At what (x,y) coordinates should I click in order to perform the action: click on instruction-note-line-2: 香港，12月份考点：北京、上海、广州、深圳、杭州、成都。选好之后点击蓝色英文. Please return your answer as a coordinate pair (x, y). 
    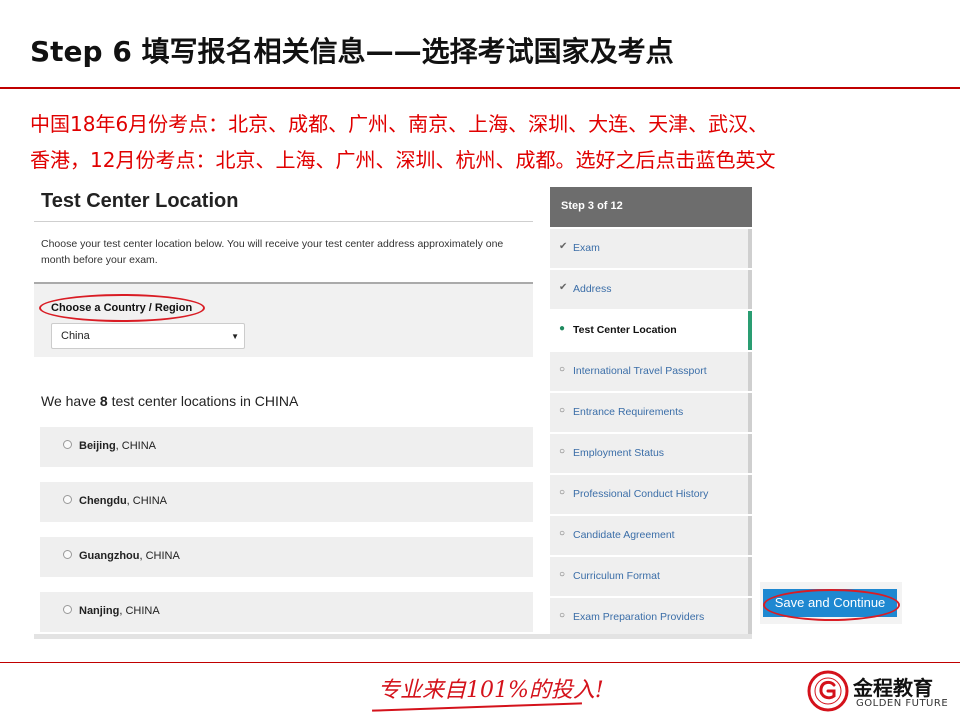
    Looking at the image, I should click on (403, 160).